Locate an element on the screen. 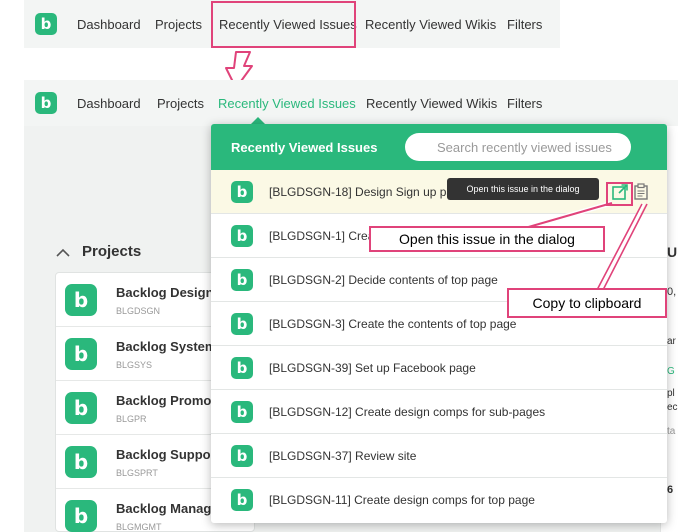 This screenshot has height=532, width=678. copy-to-clipboard-callout: Copy to clipboard is located at coordinates (587, 303).